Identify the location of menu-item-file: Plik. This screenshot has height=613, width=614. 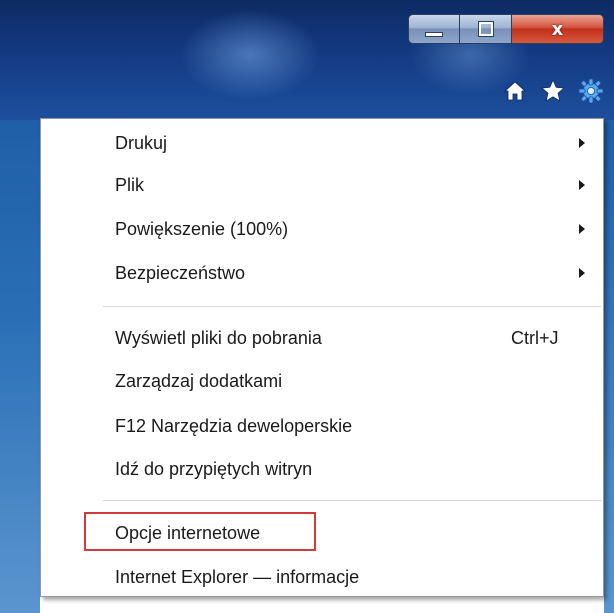
(322, 185).